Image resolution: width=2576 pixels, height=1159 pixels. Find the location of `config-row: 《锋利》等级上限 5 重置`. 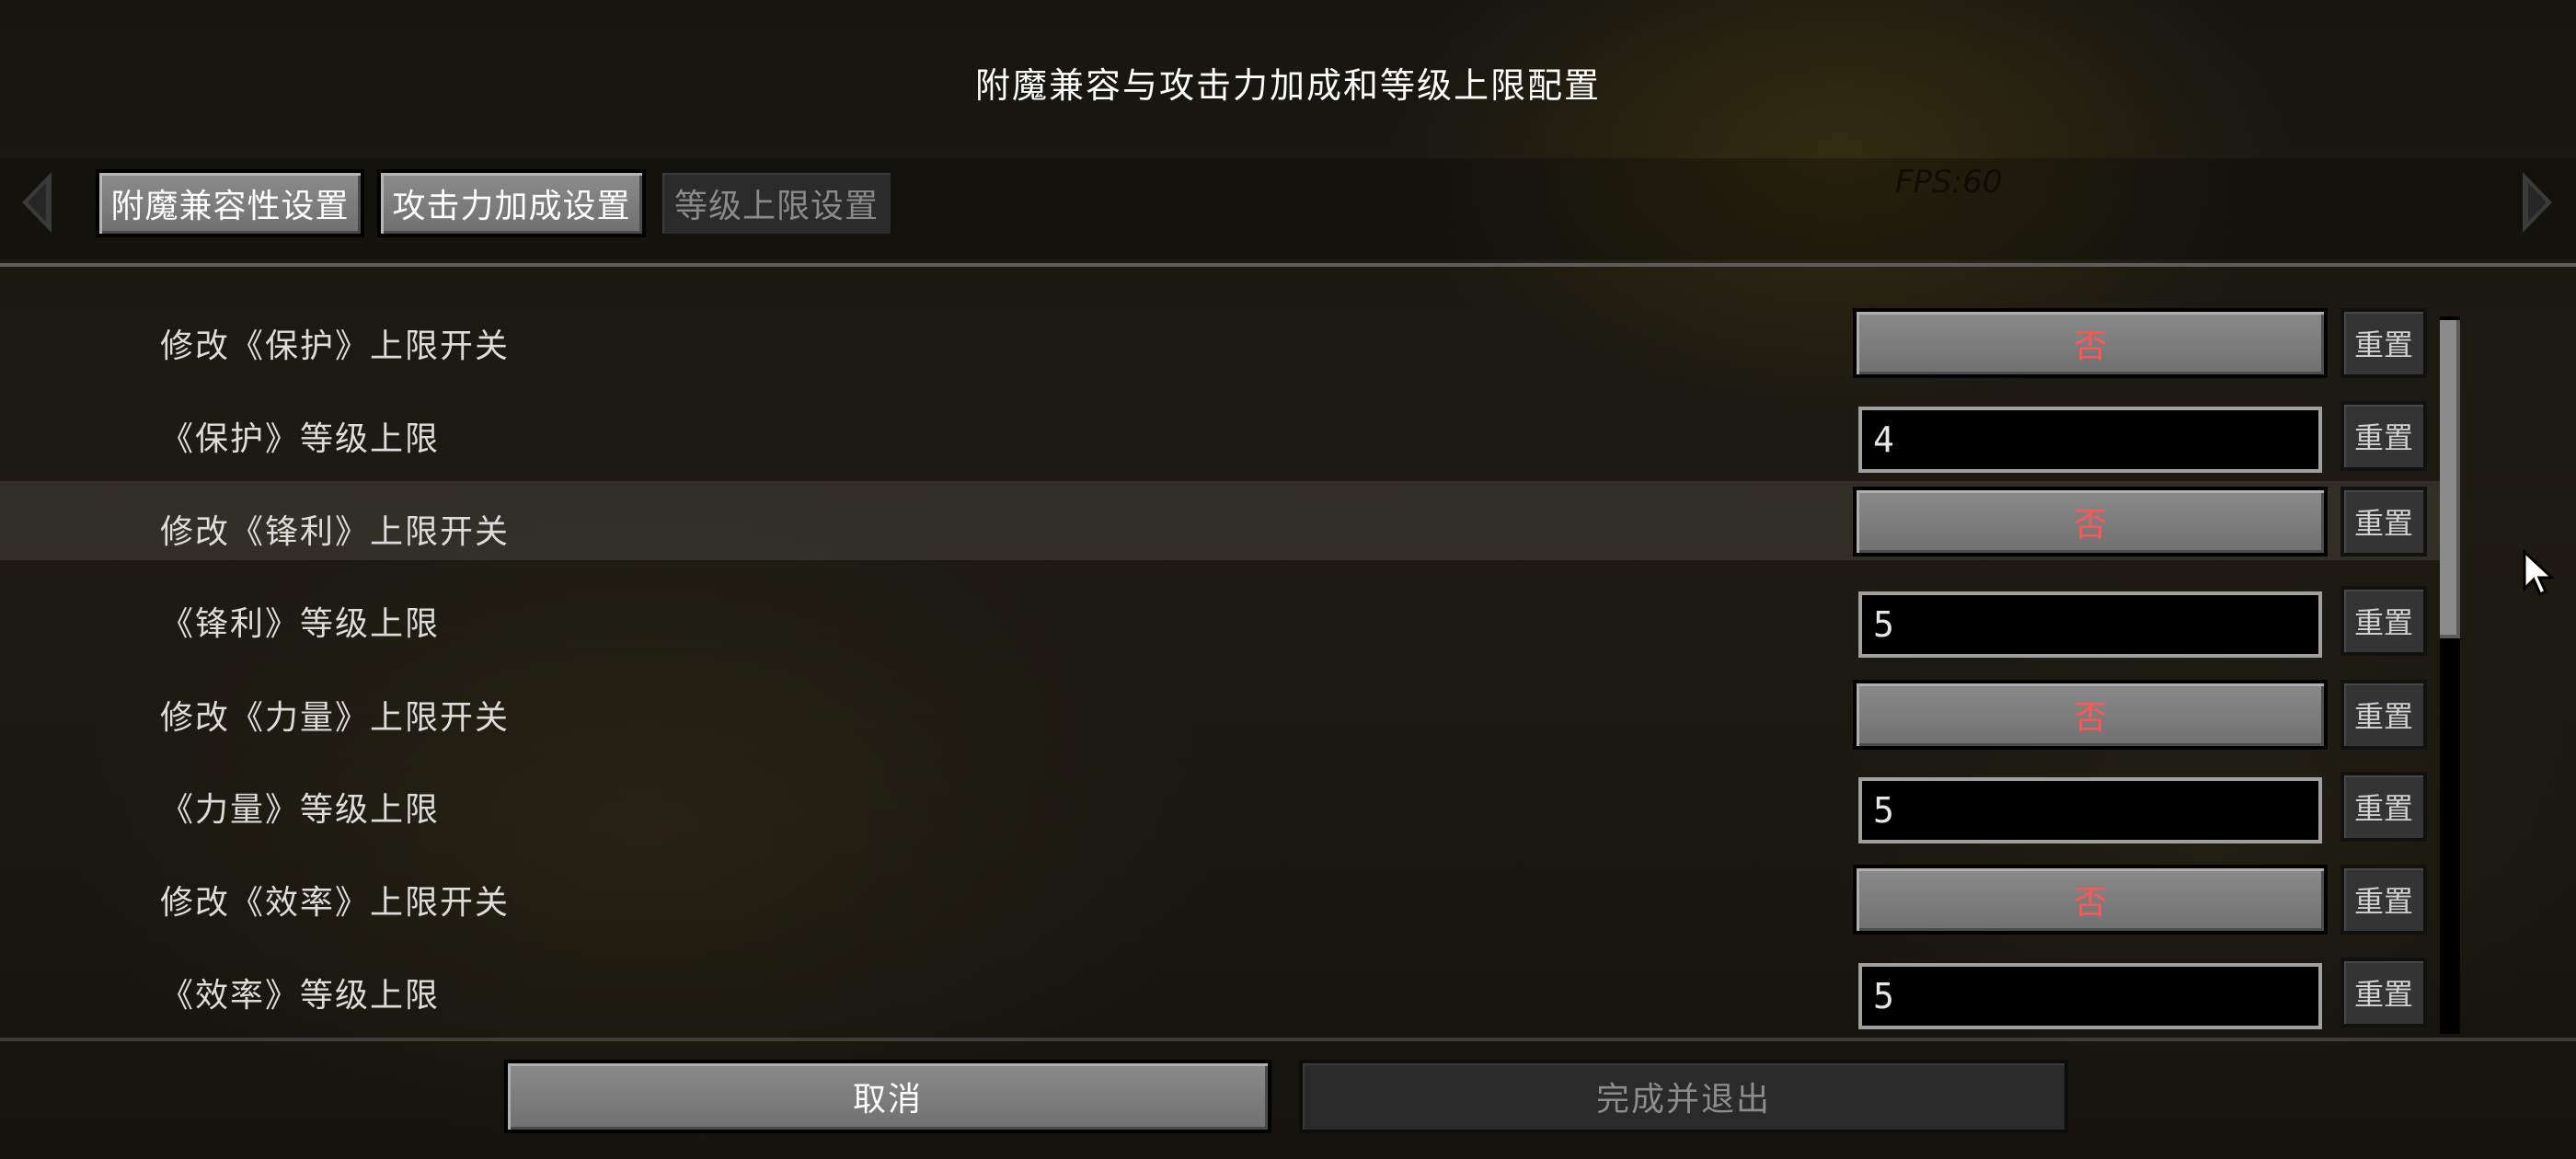

config-row: 《锋利》等级上限 5 重置 is located at coordinates (1223, 618).